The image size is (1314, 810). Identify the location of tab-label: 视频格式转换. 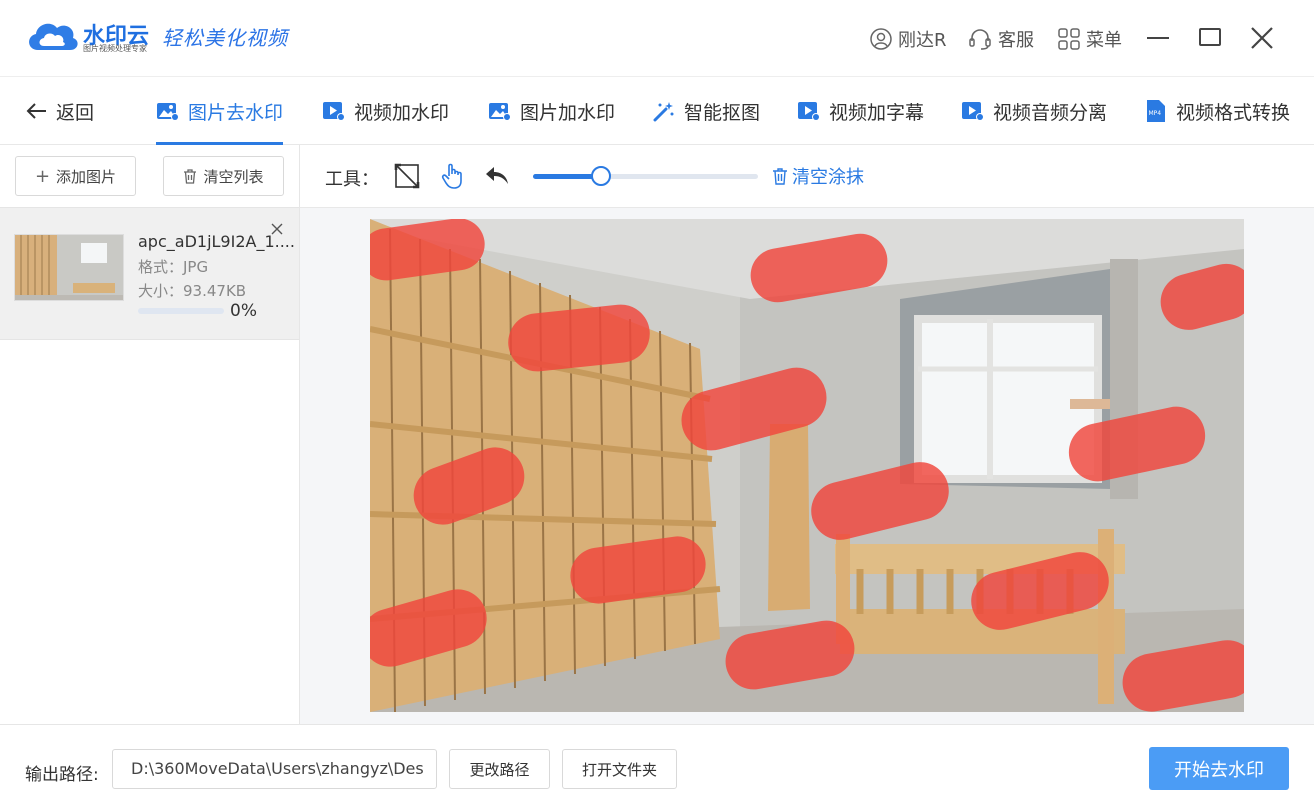
(1233, 112).